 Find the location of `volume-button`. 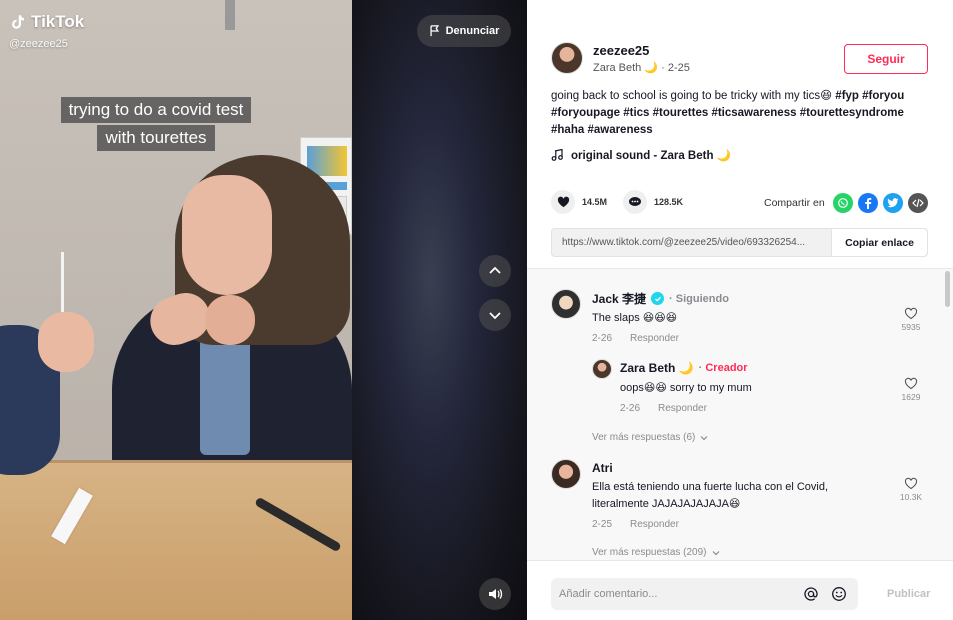

volume-button is located at coordinates (495, 594).